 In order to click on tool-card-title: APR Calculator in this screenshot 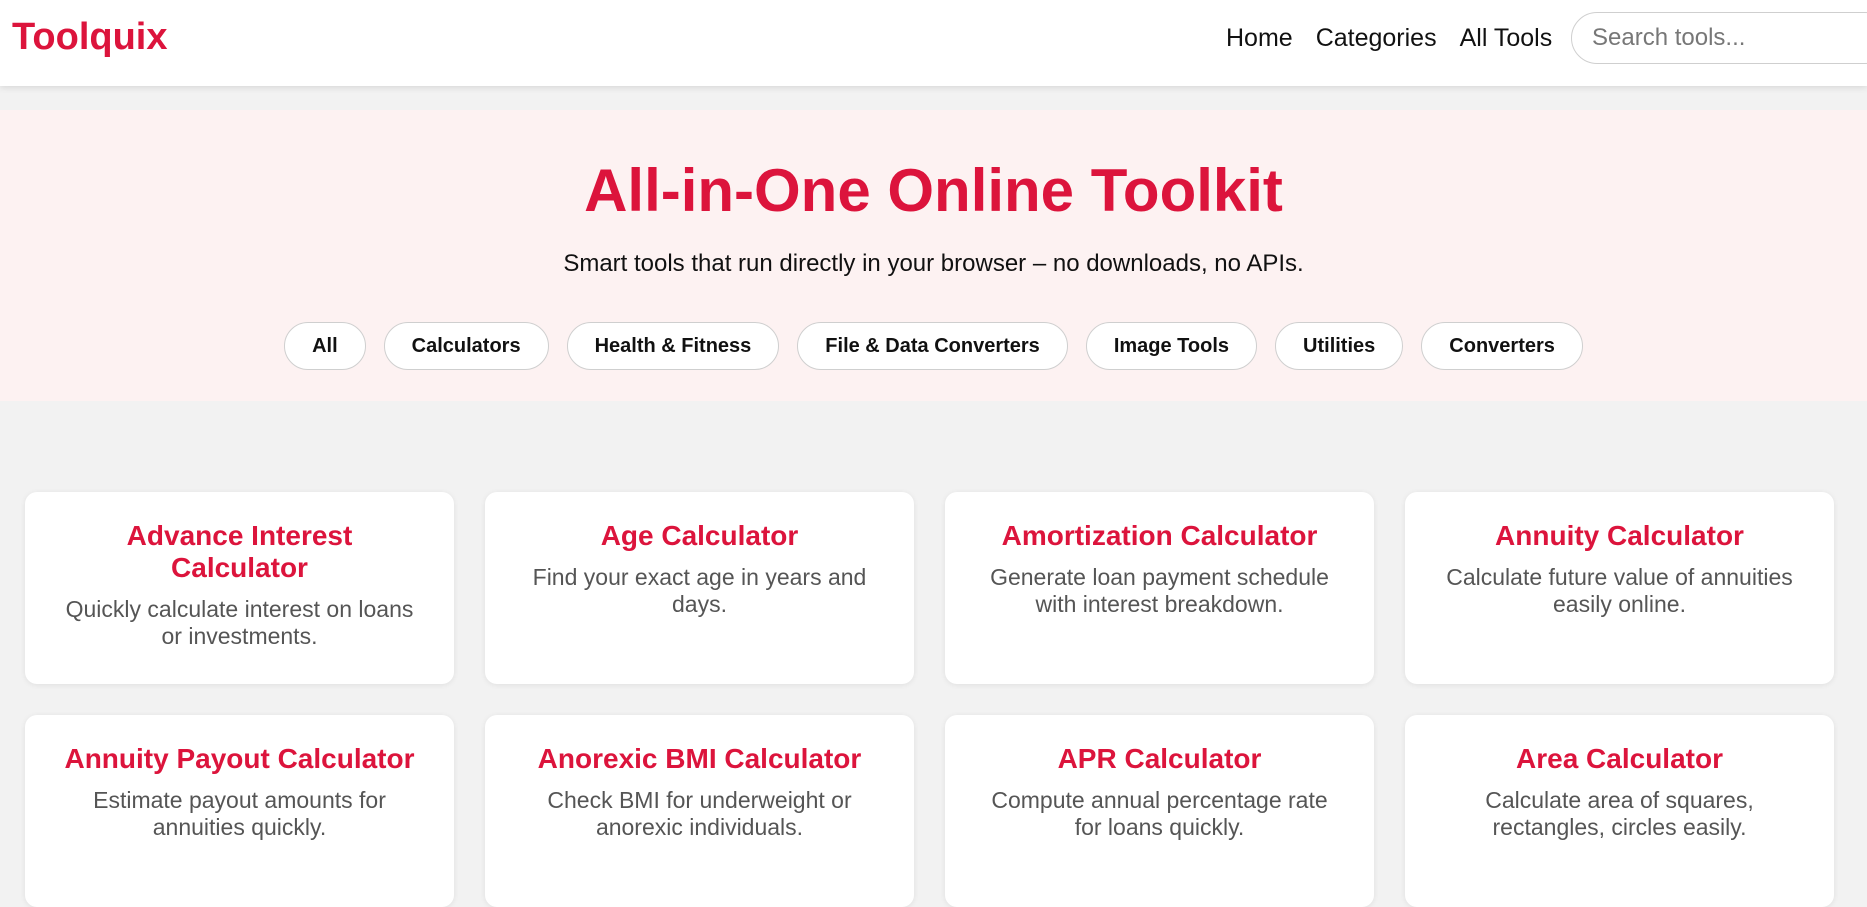, I will do `click(1159, 758)`.